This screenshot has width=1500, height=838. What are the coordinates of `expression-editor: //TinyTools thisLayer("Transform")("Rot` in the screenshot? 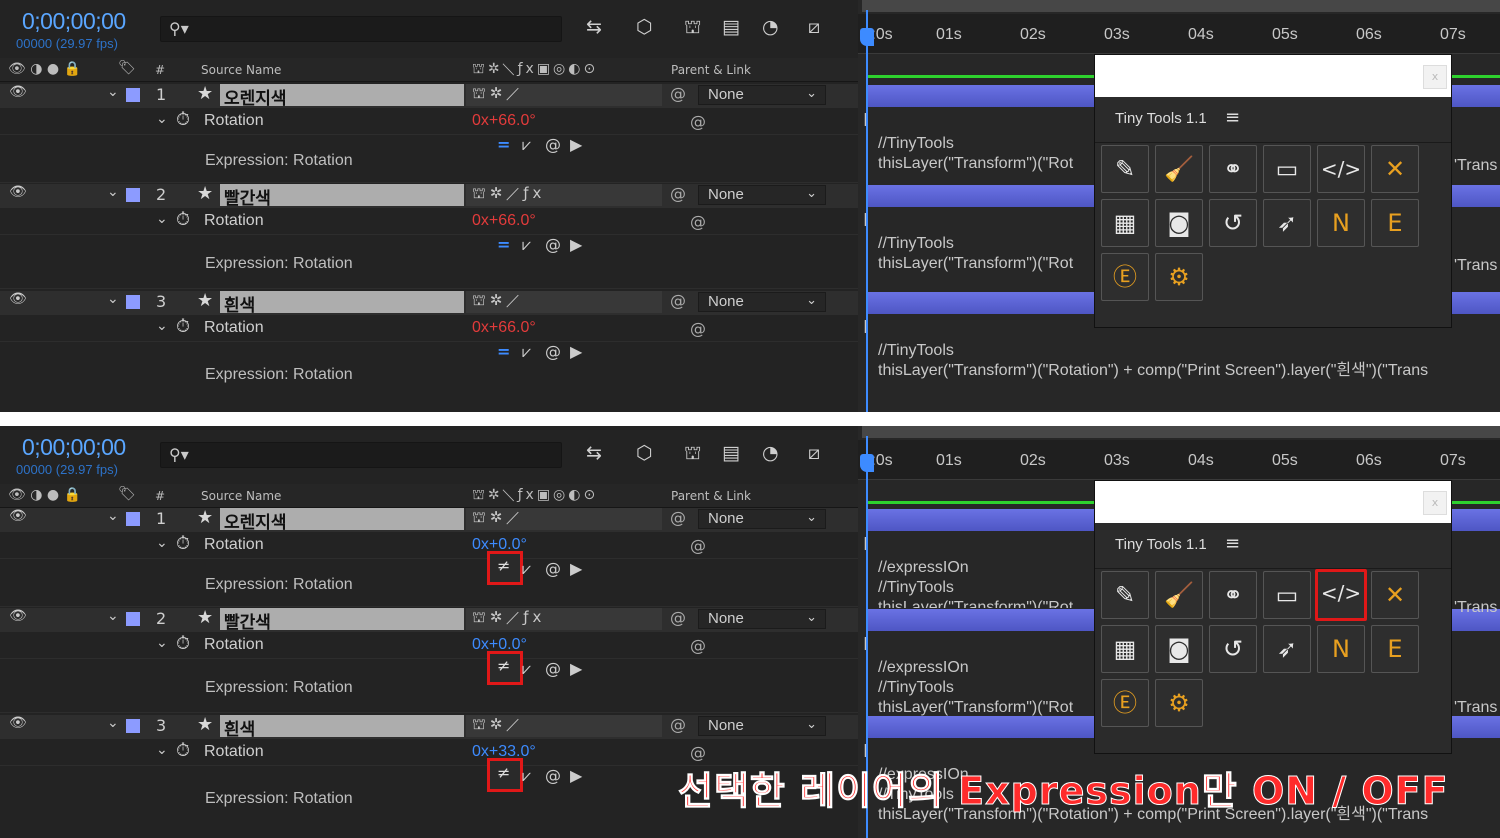 It's located at (975, 154).